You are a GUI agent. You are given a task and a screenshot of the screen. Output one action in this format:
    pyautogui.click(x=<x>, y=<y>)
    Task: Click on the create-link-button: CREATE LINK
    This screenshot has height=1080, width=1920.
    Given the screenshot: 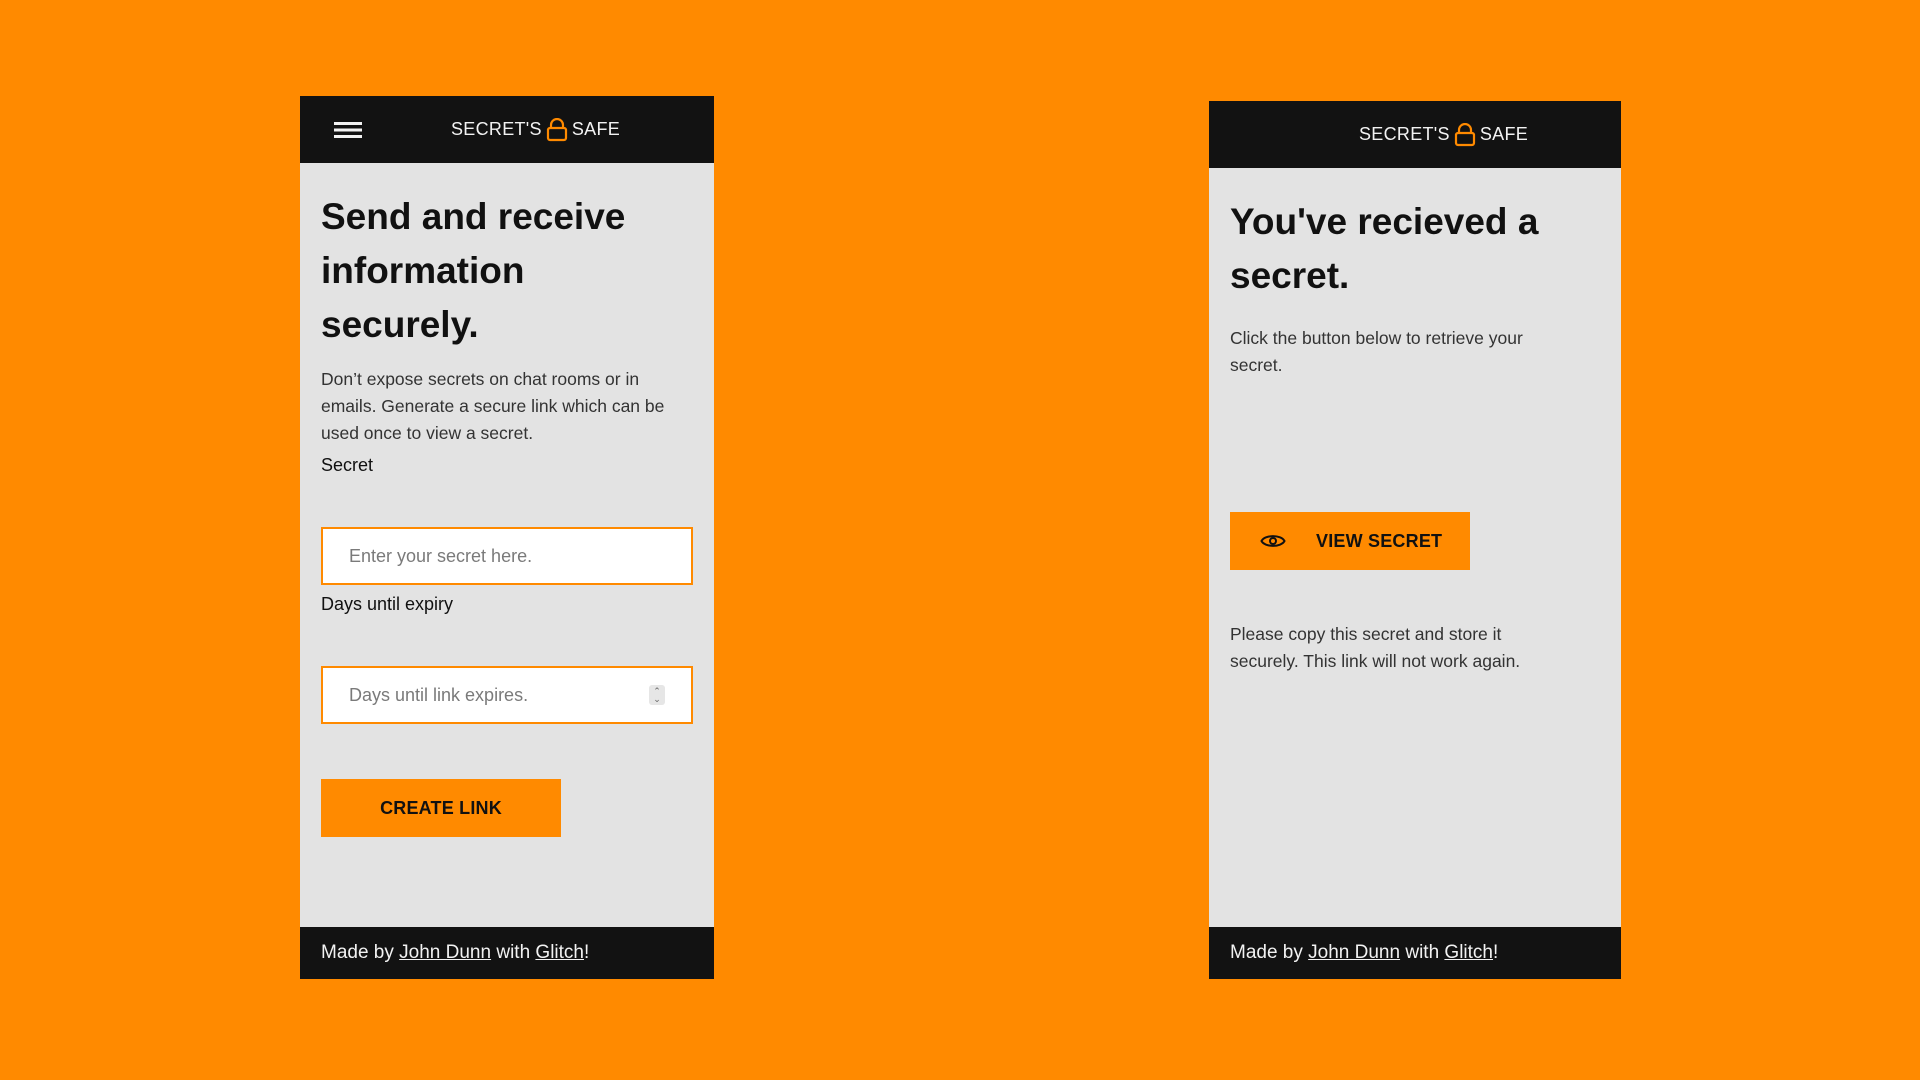 What is the action you would take?
    pyautogui.click(x=441, y=808)
    